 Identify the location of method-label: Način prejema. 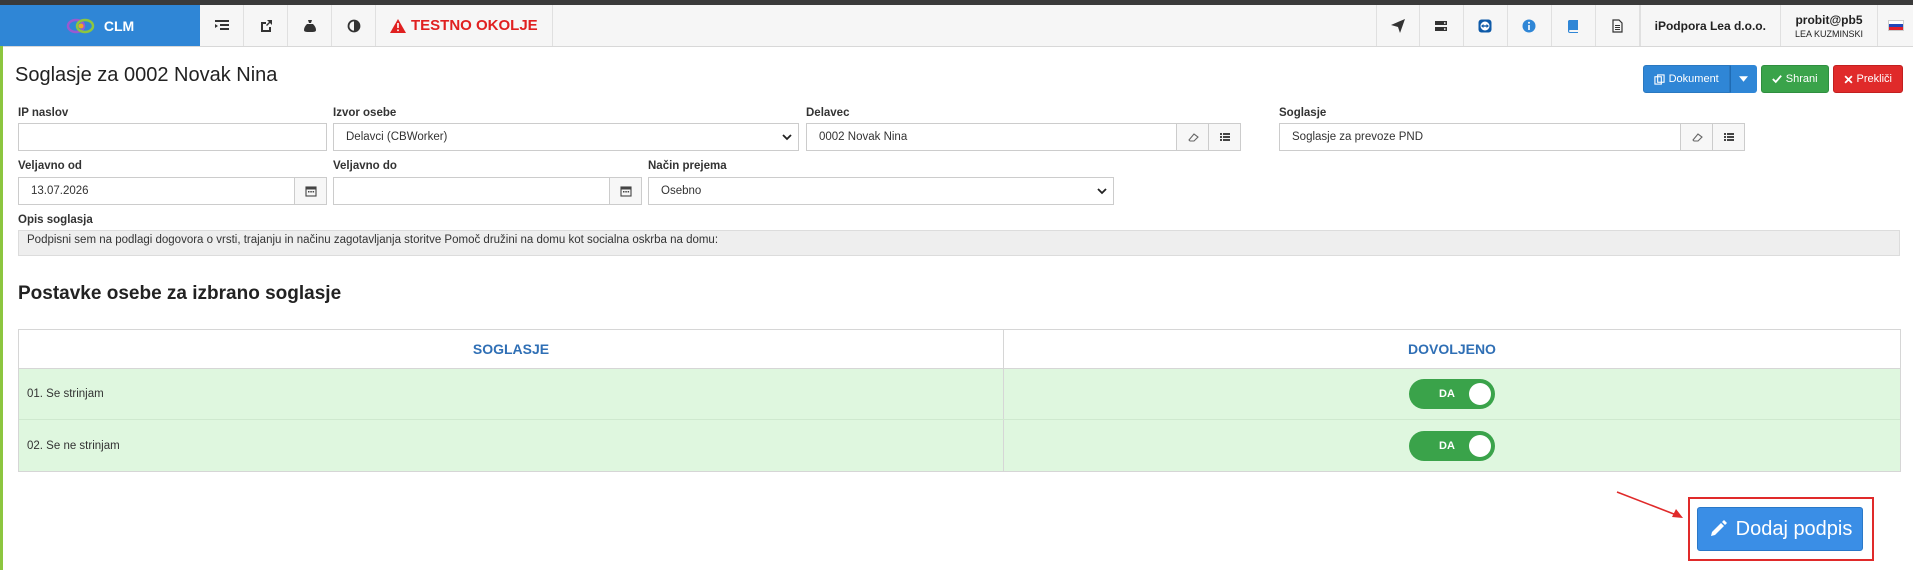
(687, 166).